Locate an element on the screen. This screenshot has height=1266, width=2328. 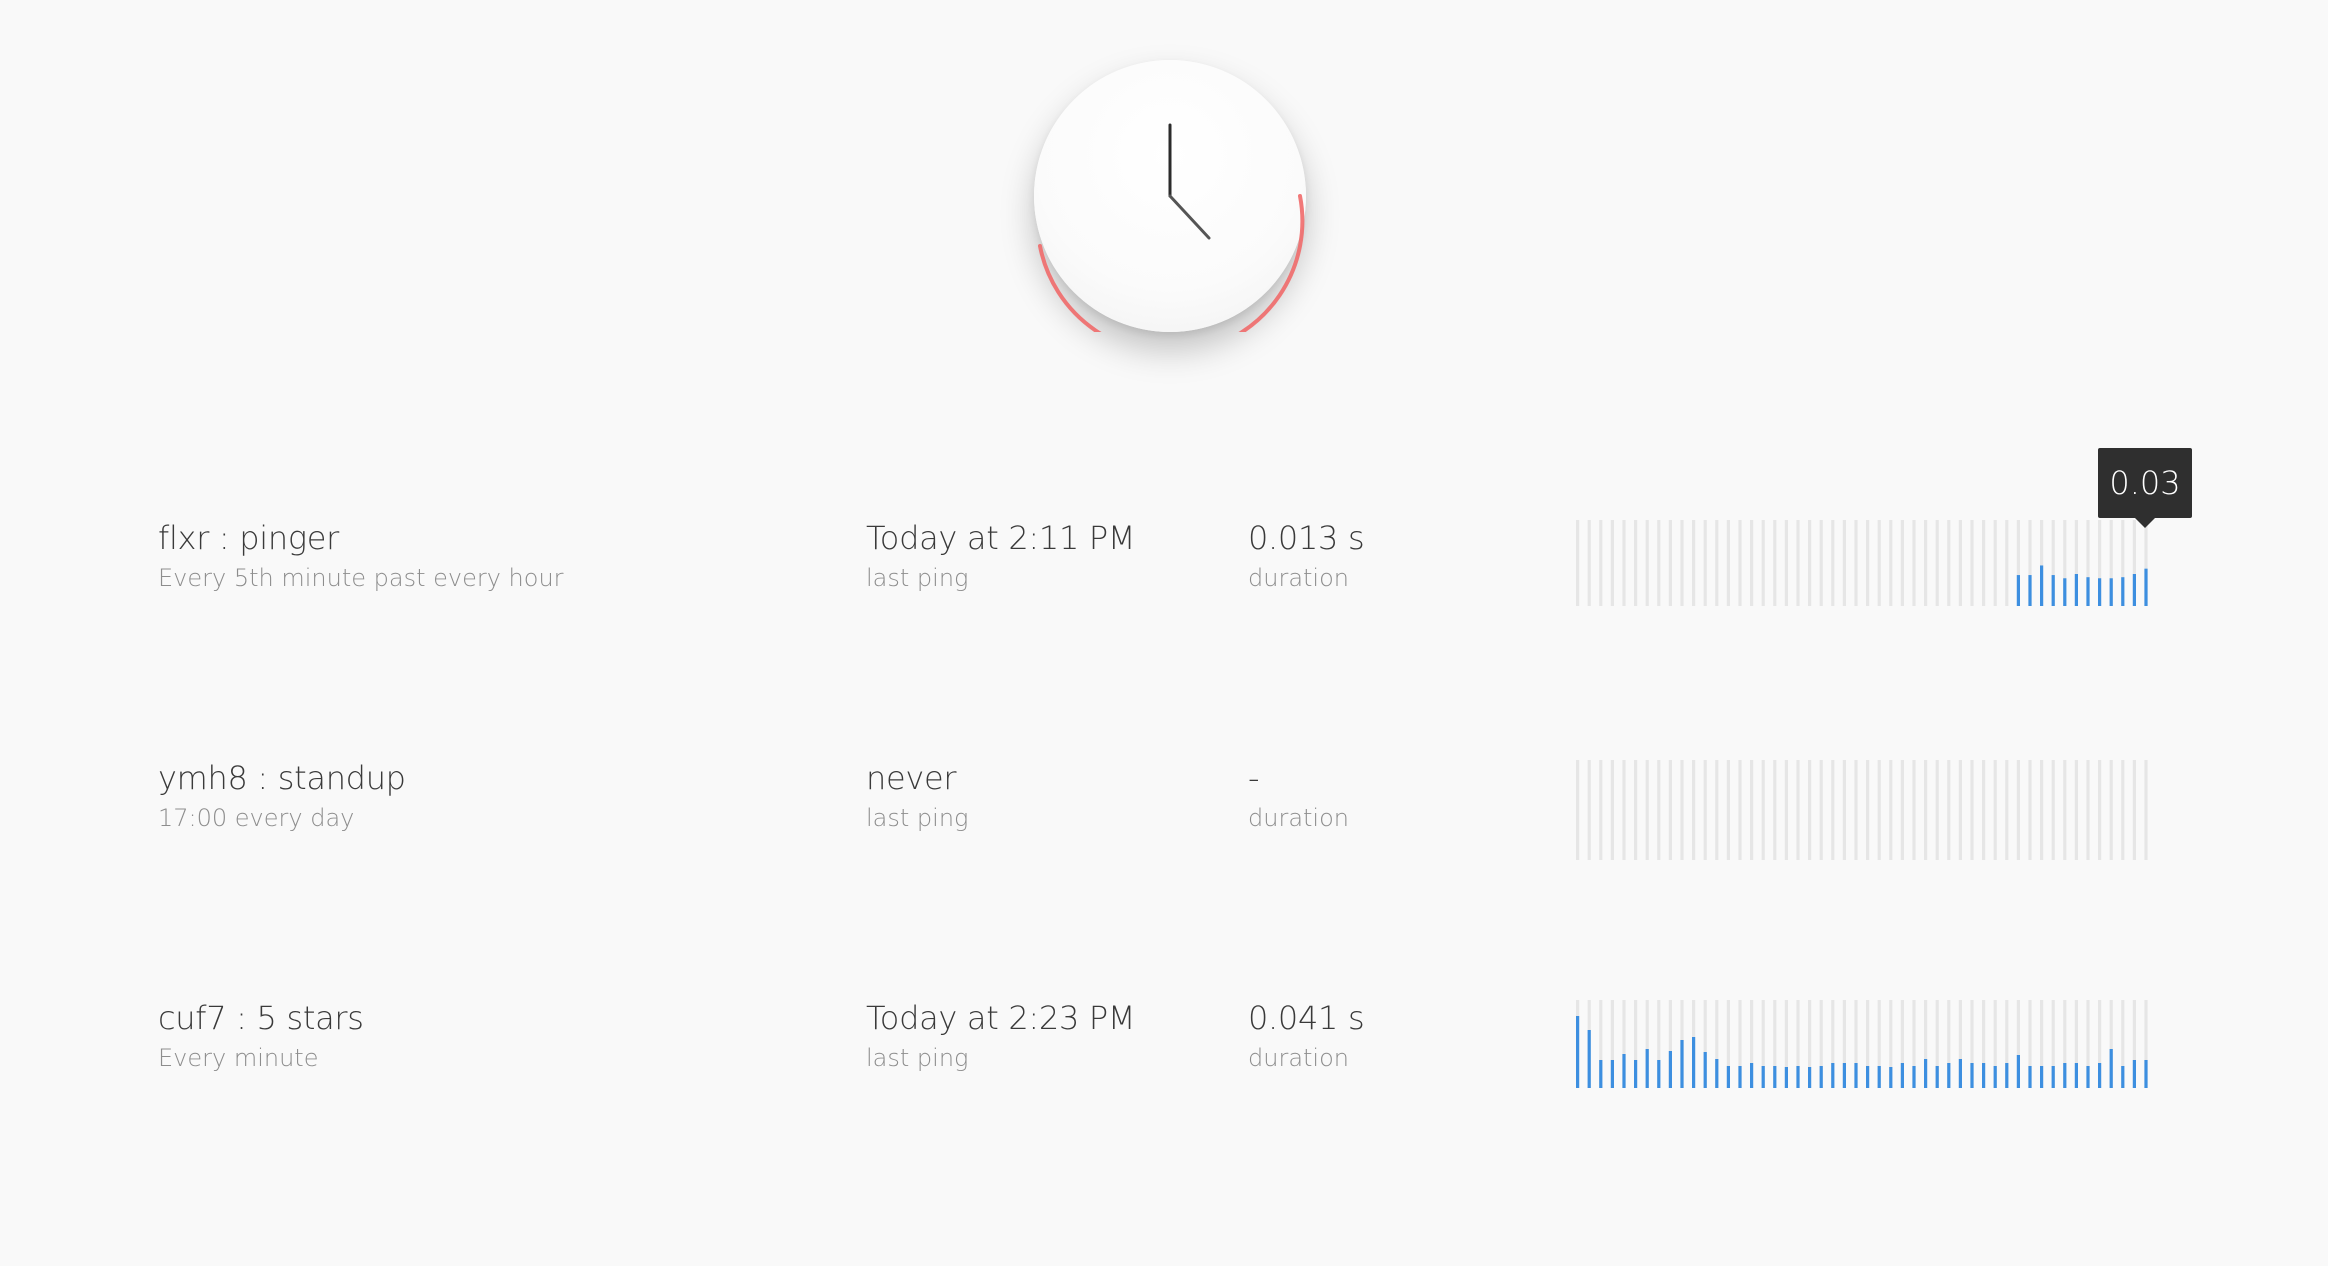
duration-tooltip: 0.03 is located at coordinates (2145, 483).